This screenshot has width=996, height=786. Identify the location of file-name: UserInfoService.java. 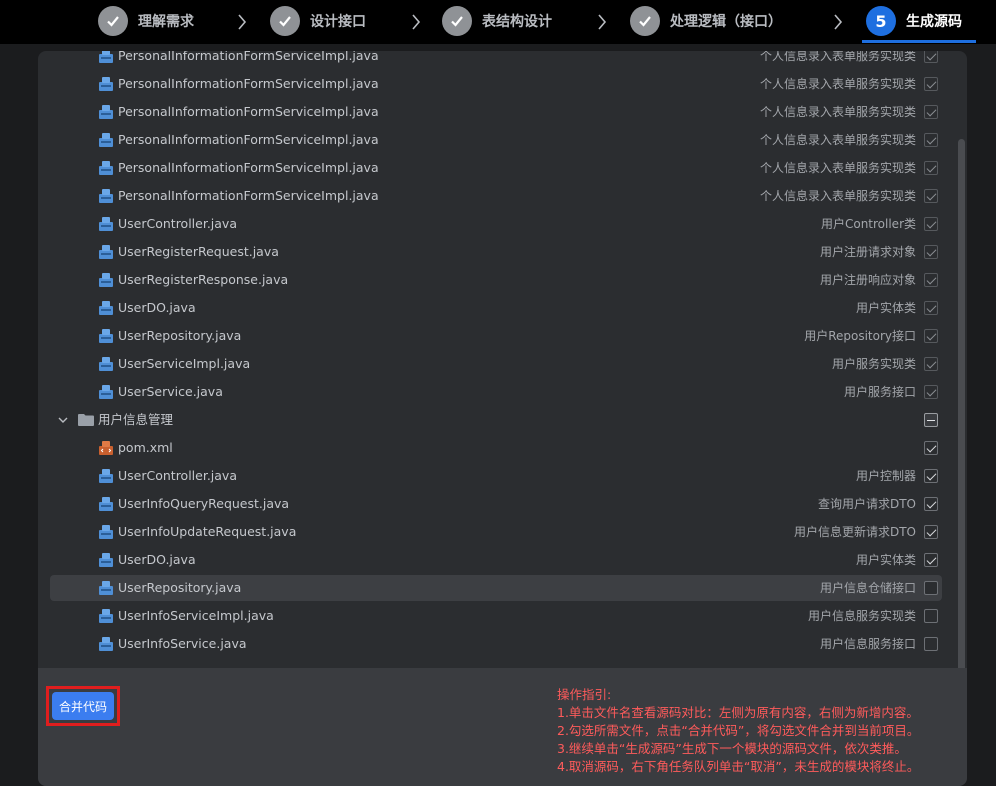
(182, 644).